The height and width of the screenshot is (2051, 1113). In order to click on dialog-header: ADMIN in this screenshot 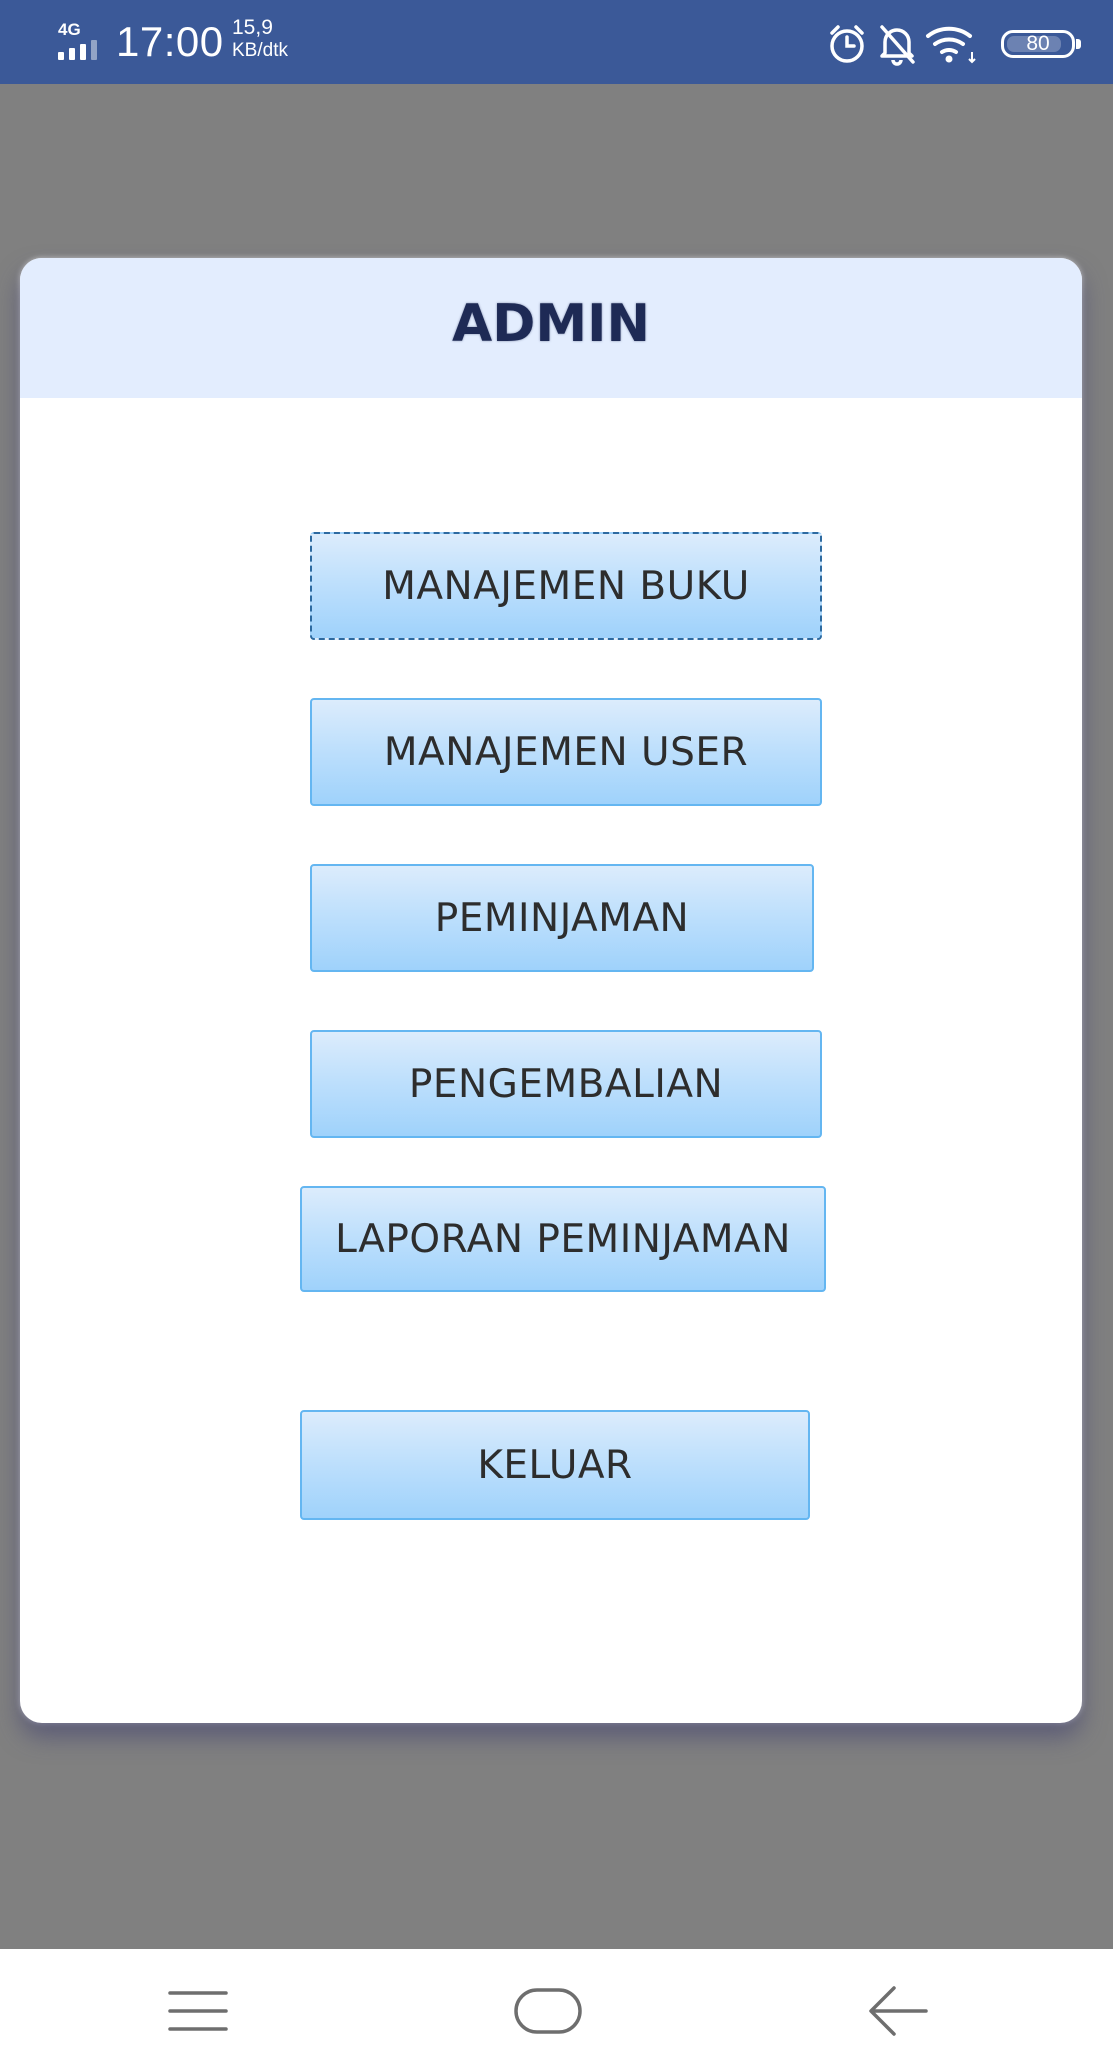, I will do `click(551, 328)`.